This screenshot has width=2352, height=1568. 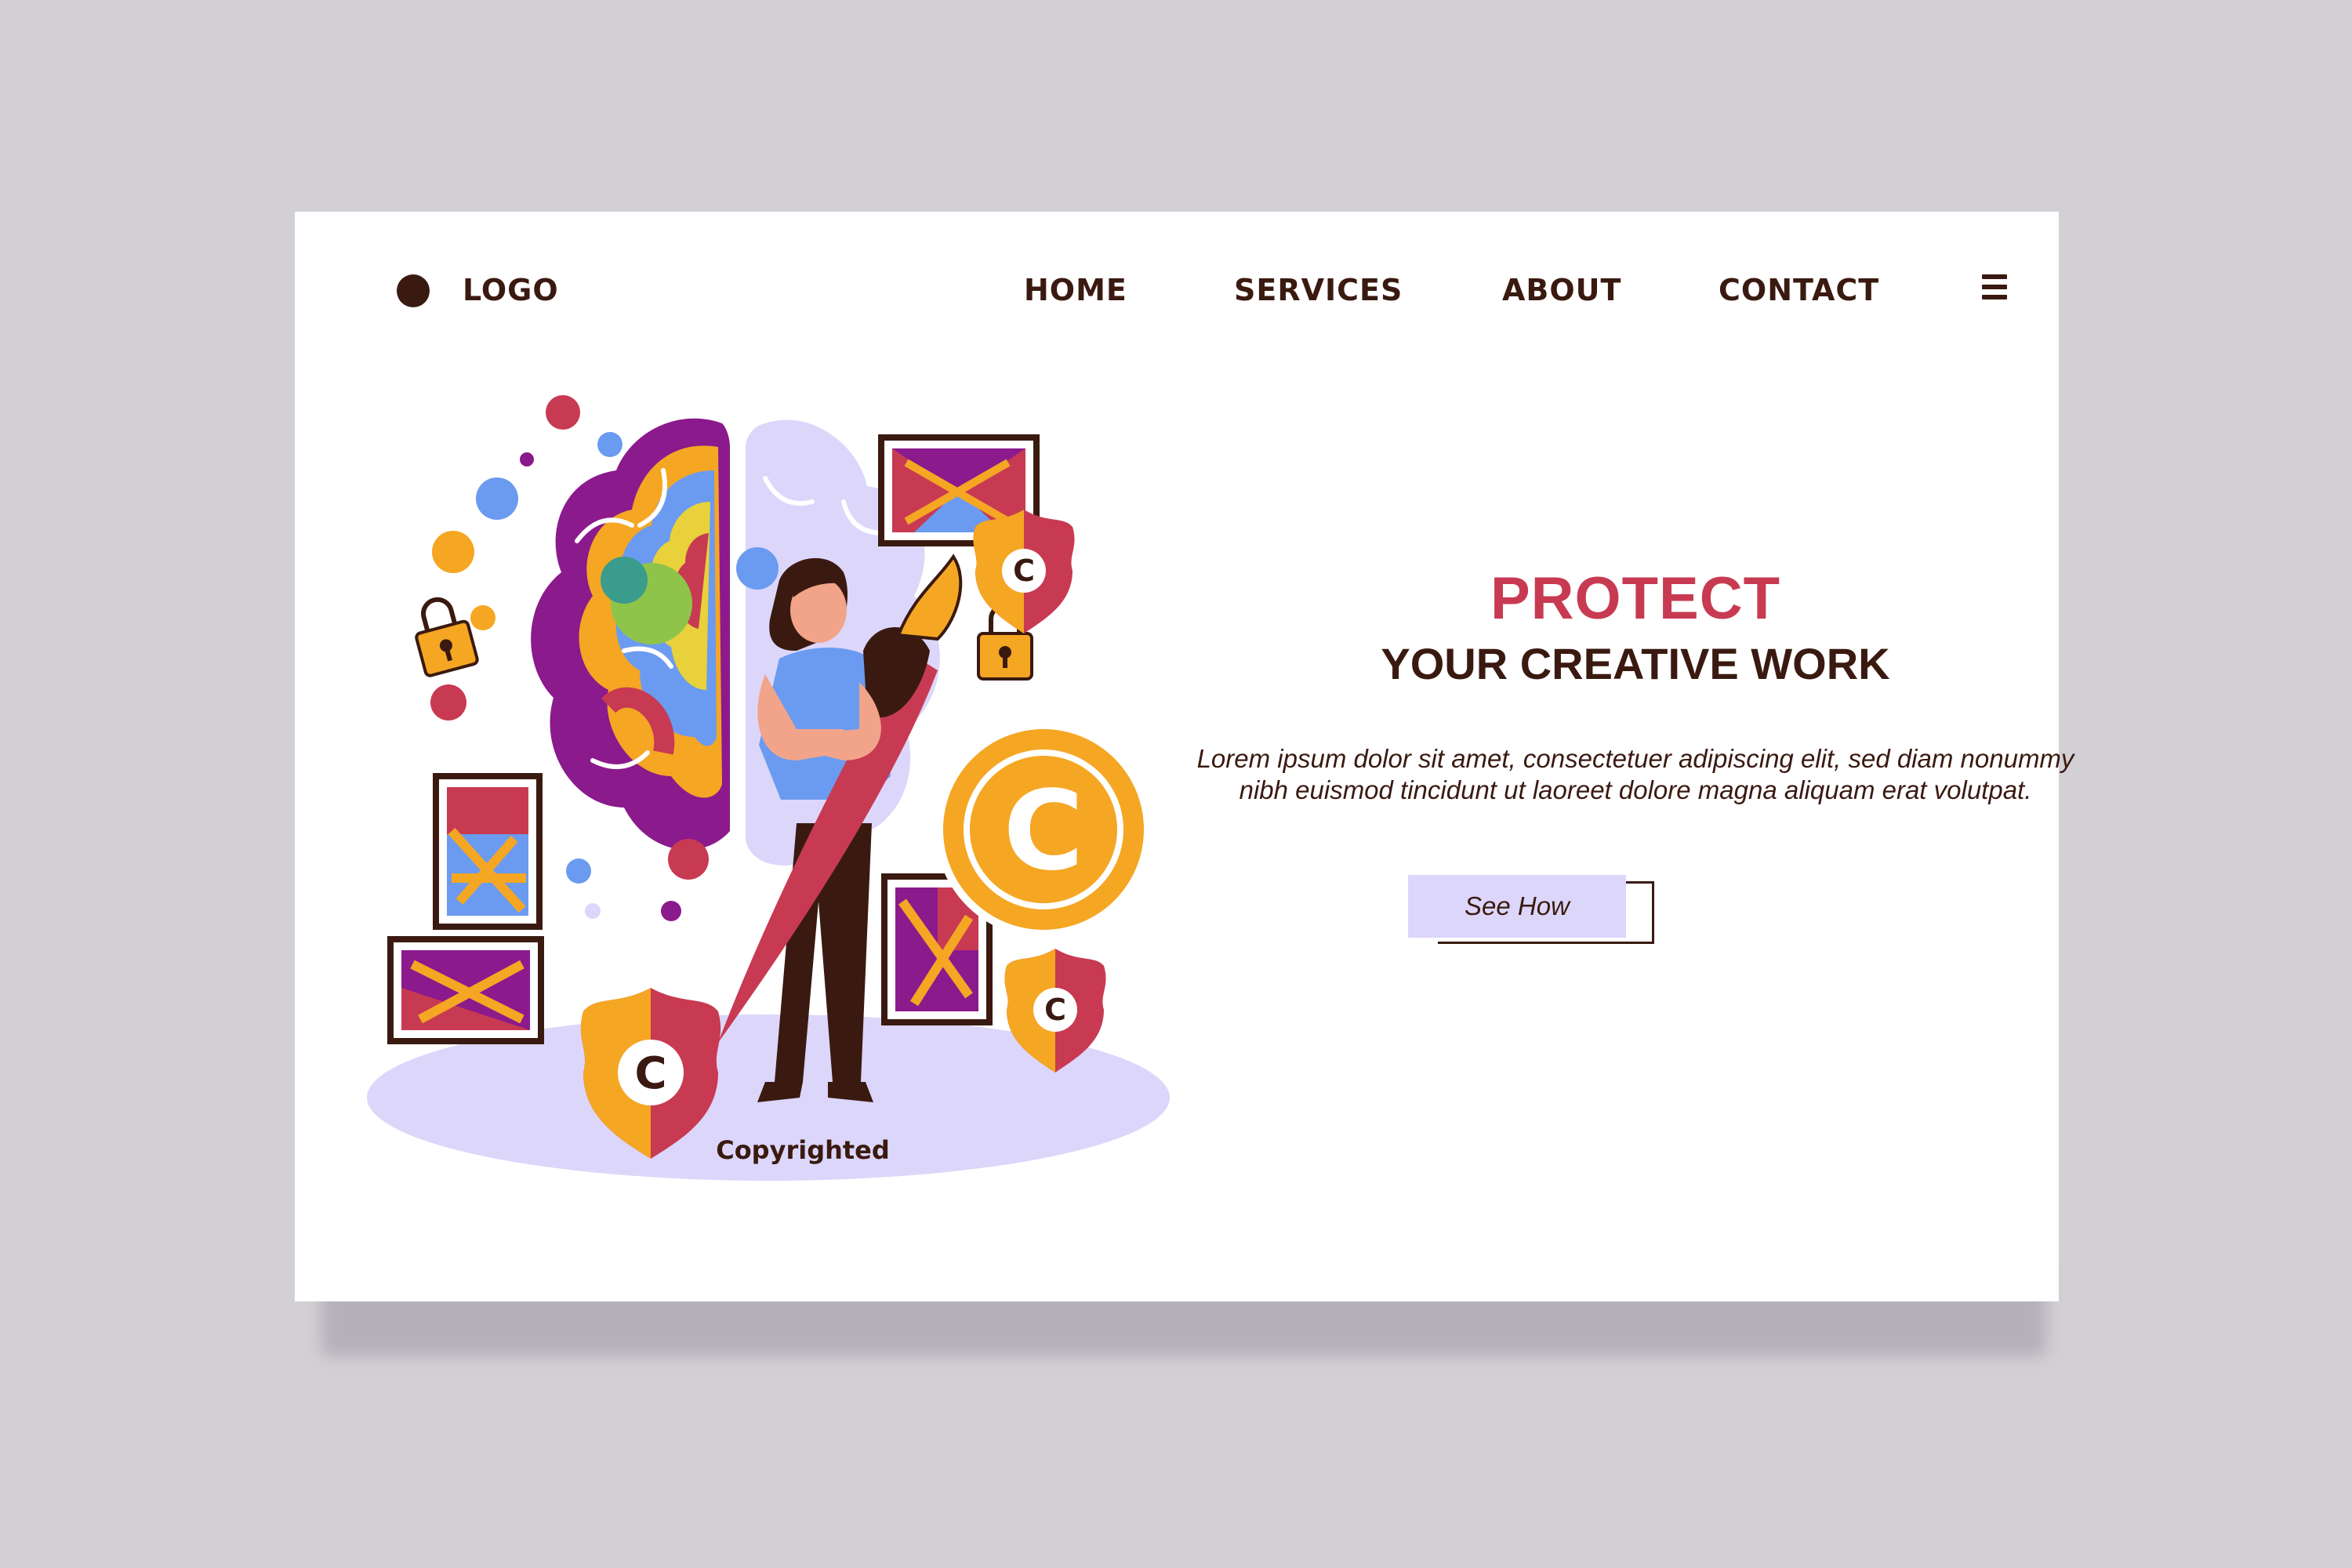 What do you see at coordinates (1636, 663) in the screenshot?
I see `hero-subtitle: YOUR CREATIVE WORK` at bounding box center [1636, 663].